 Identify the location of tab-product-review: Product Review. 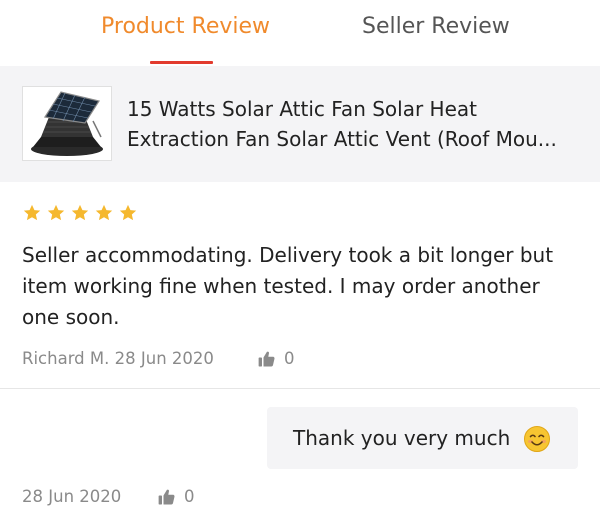
(185, 27).